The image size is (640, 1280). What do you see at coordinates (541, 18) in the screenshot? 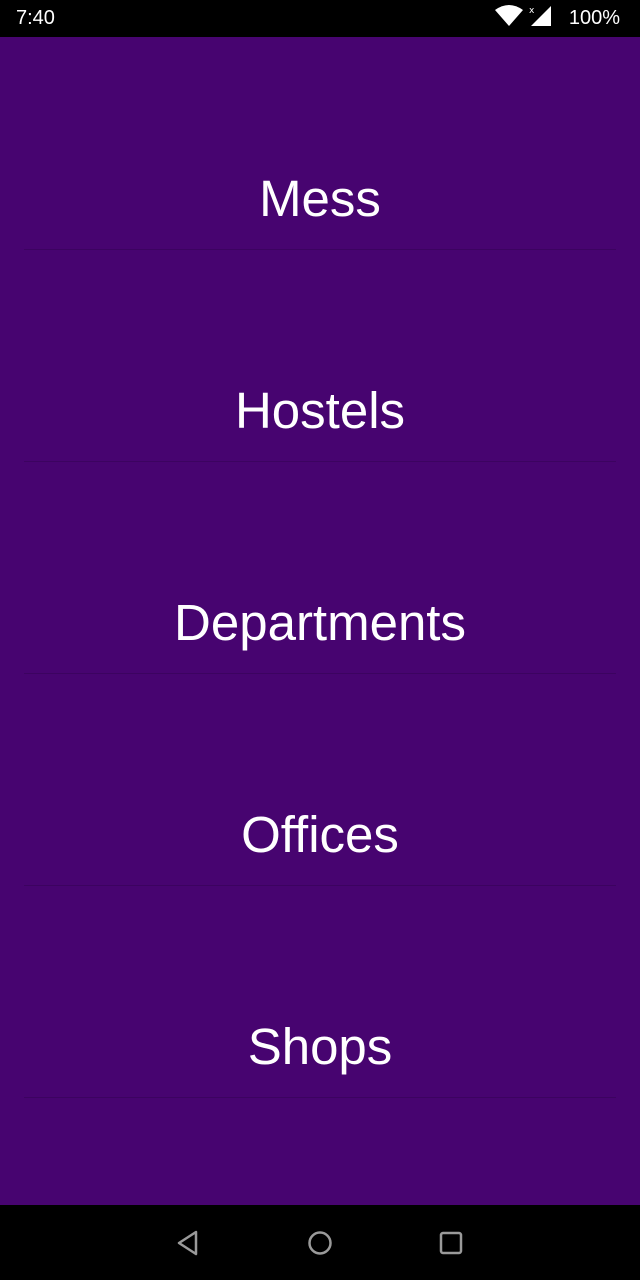
I see `signal-icon: x` at bounding box center [541, 18].